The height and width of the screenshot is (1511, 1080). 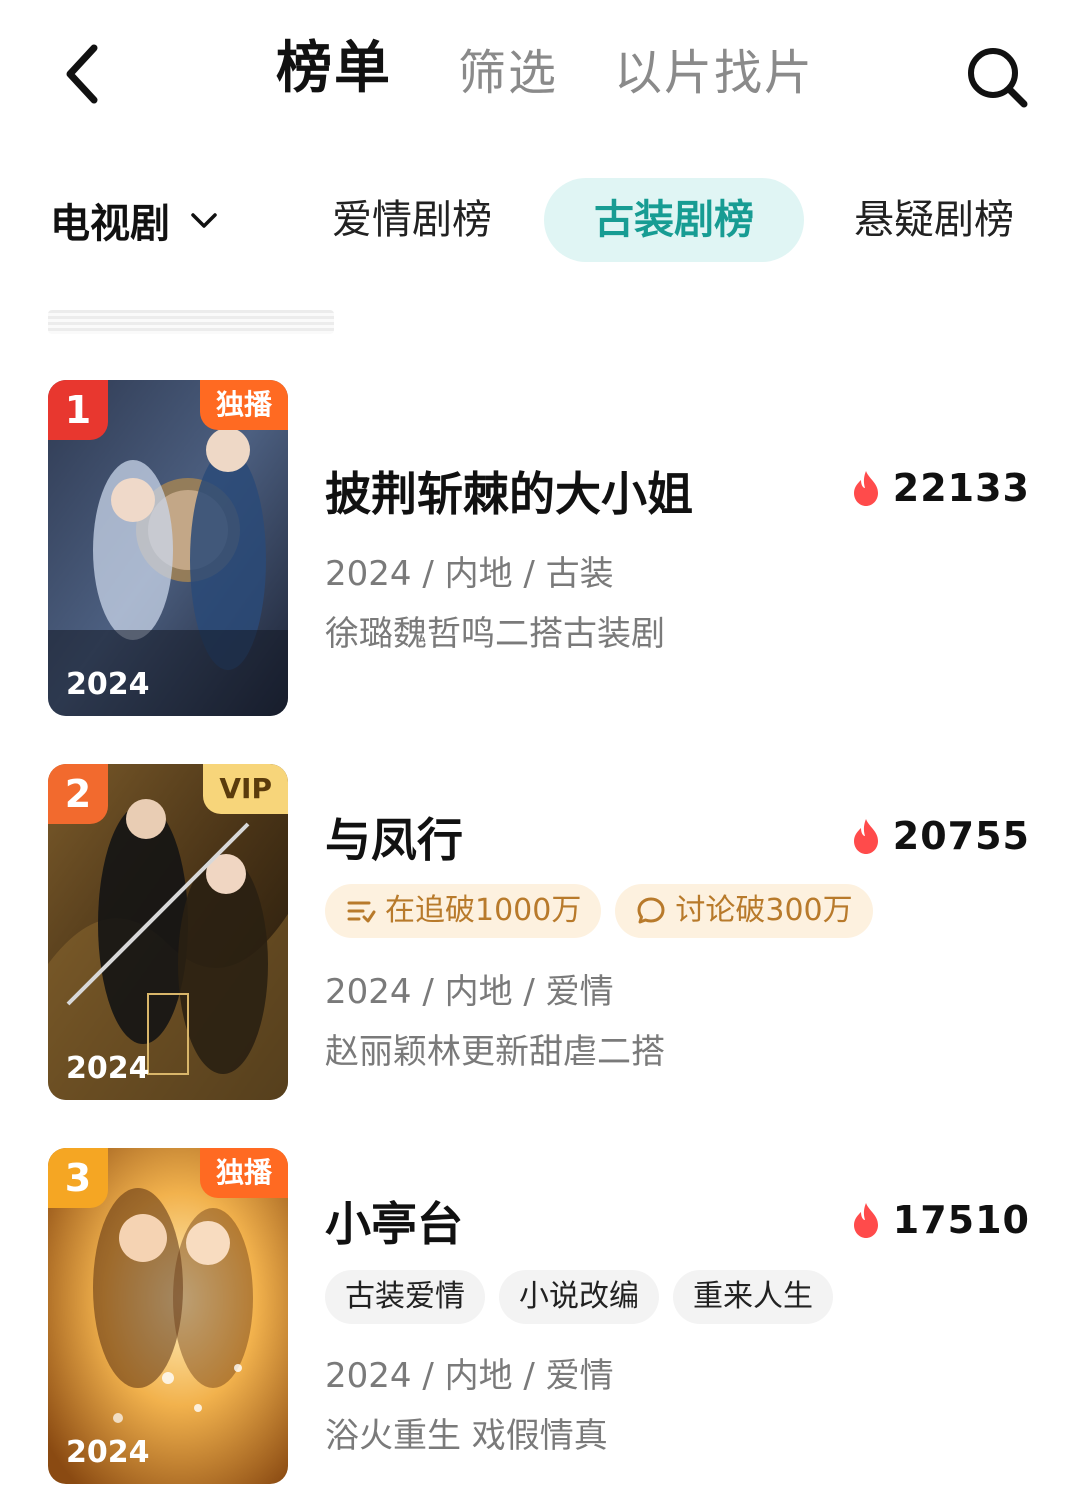 I want to click on heat-score: 22133, so click(x=940, y=488).